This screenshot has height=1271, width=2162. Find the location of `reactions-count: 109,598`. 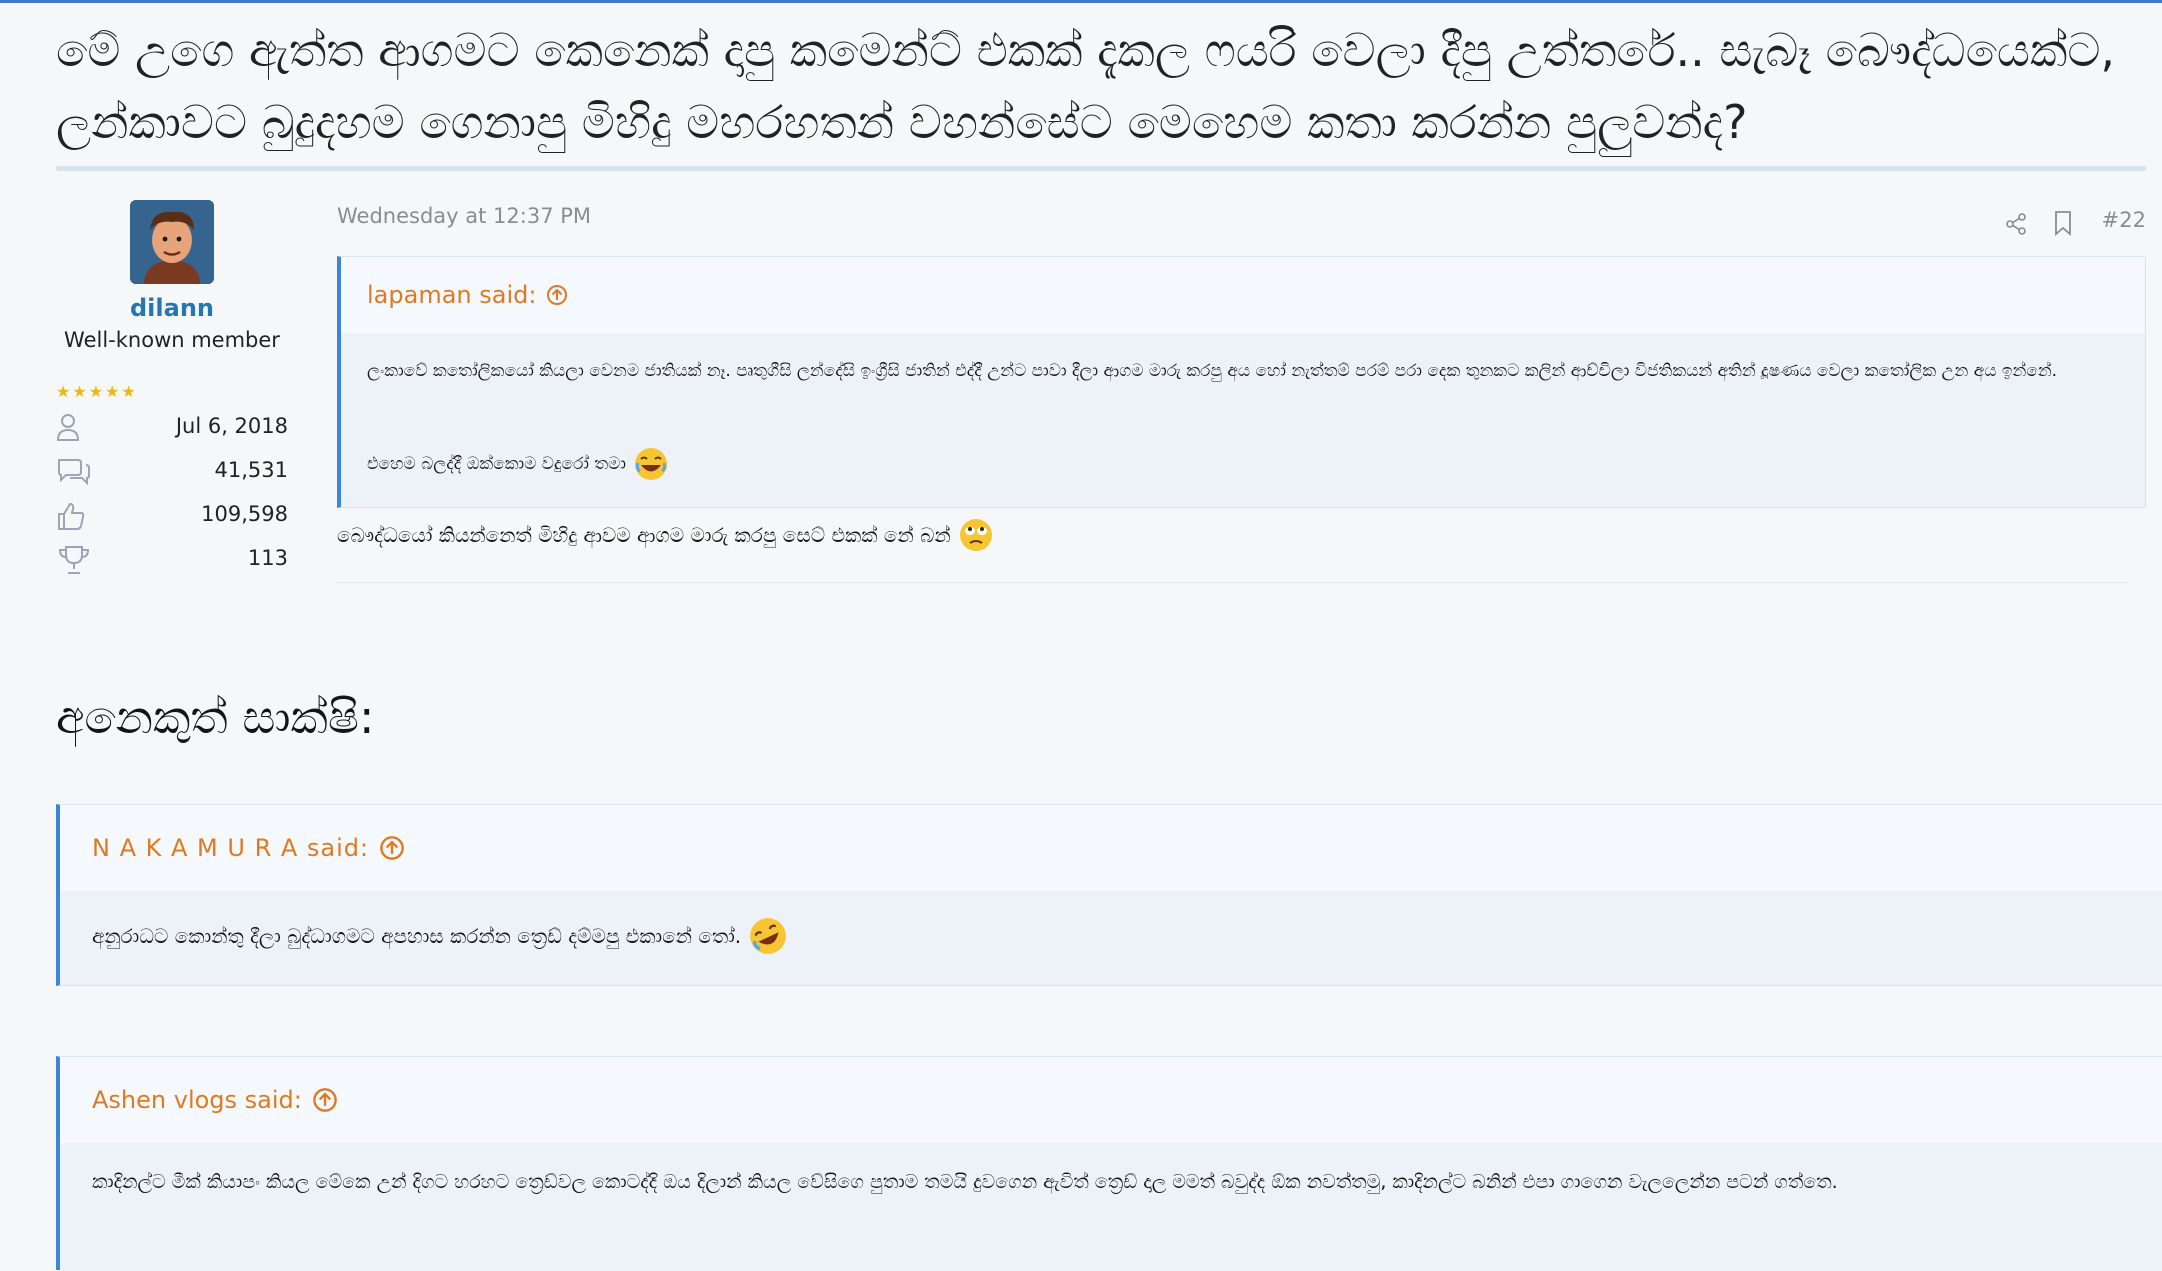

reactions-count: 109,598 is located at coordinates (244, 514).